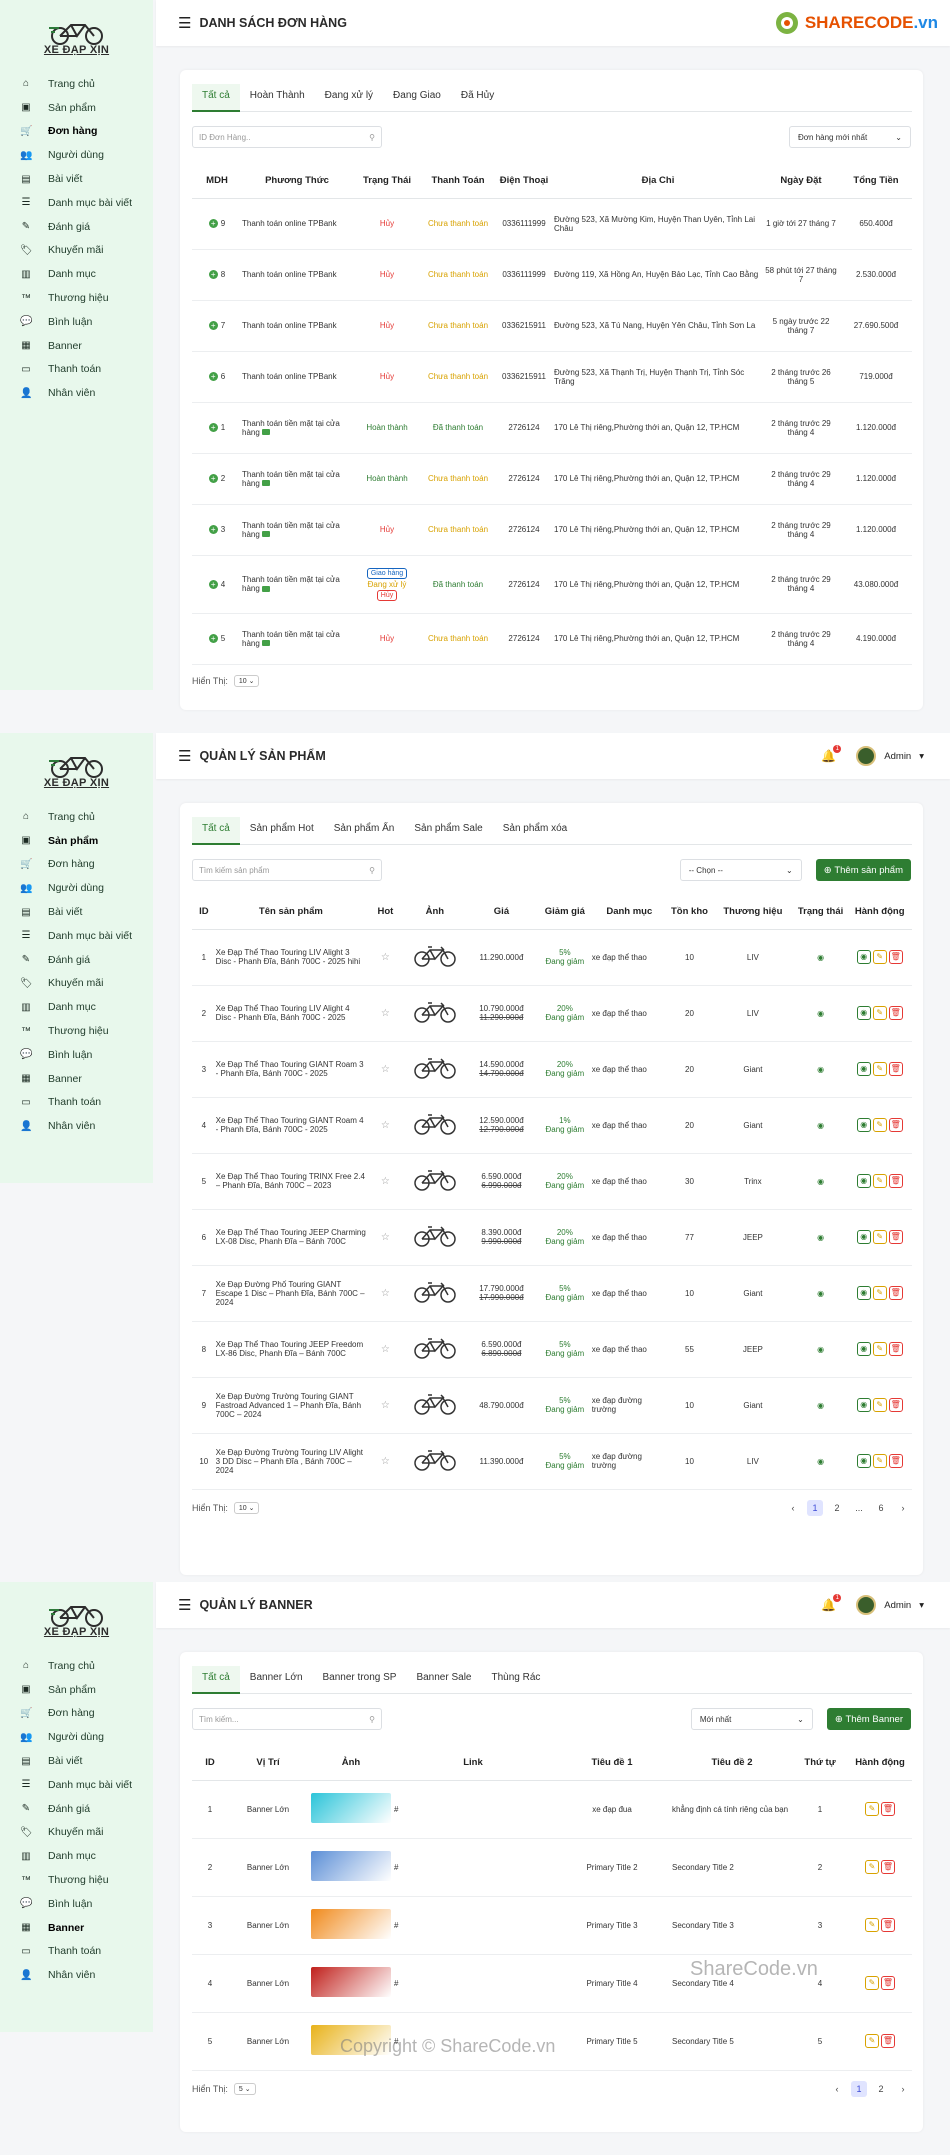 This screenshot has width=950, height=2155. Describe the element at coordinates (360, 1680) in the screenshot. I see `tab-2: Banner trong SP` at that location.